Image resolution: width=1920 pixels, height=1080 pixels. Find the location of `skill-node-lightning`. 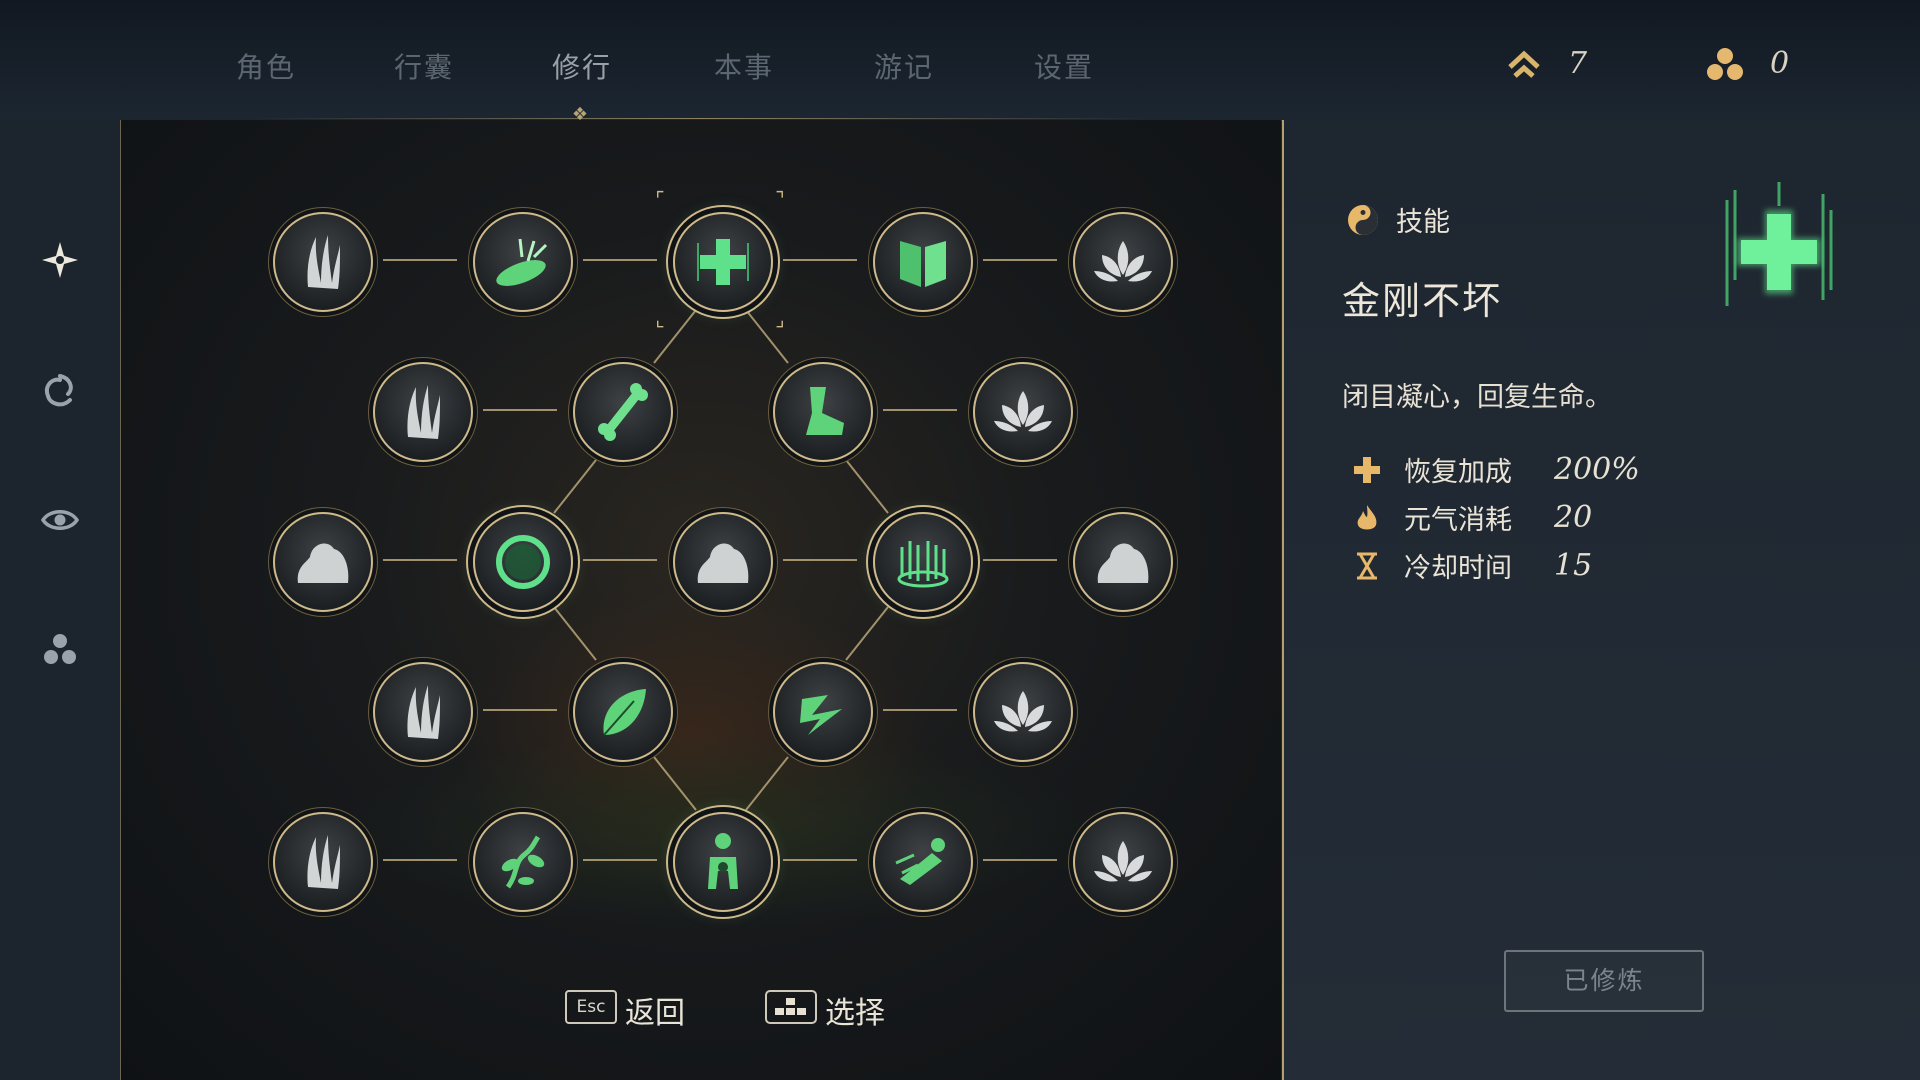

skill-node-lightning is located at coordinates (823, 712).